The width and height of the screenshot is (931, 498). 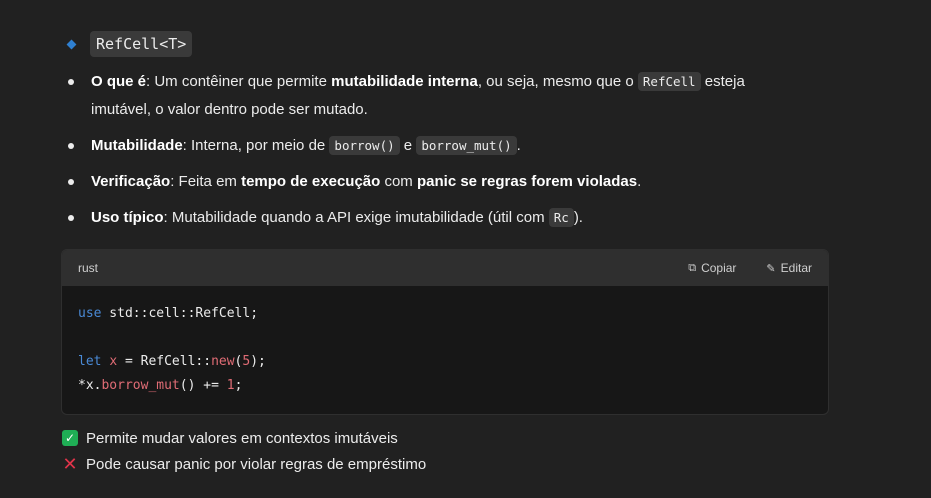 I want to click on bullet-text: : Interna, por meio de, so click(x=256, y=145).